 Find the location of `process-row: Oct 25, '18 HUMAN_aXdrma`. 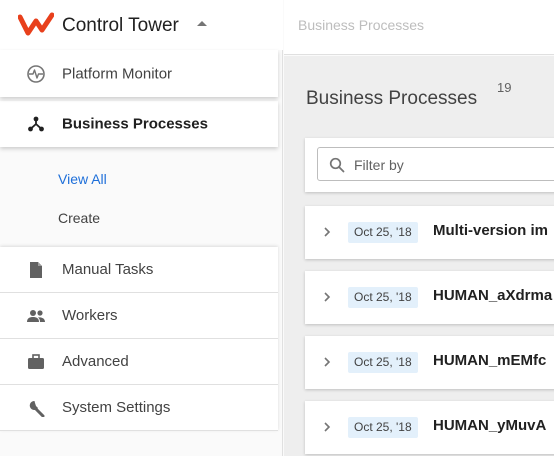

process-row: Oct 25, '18 HUMAN_aXdrma is located at coordinates (429, 297).